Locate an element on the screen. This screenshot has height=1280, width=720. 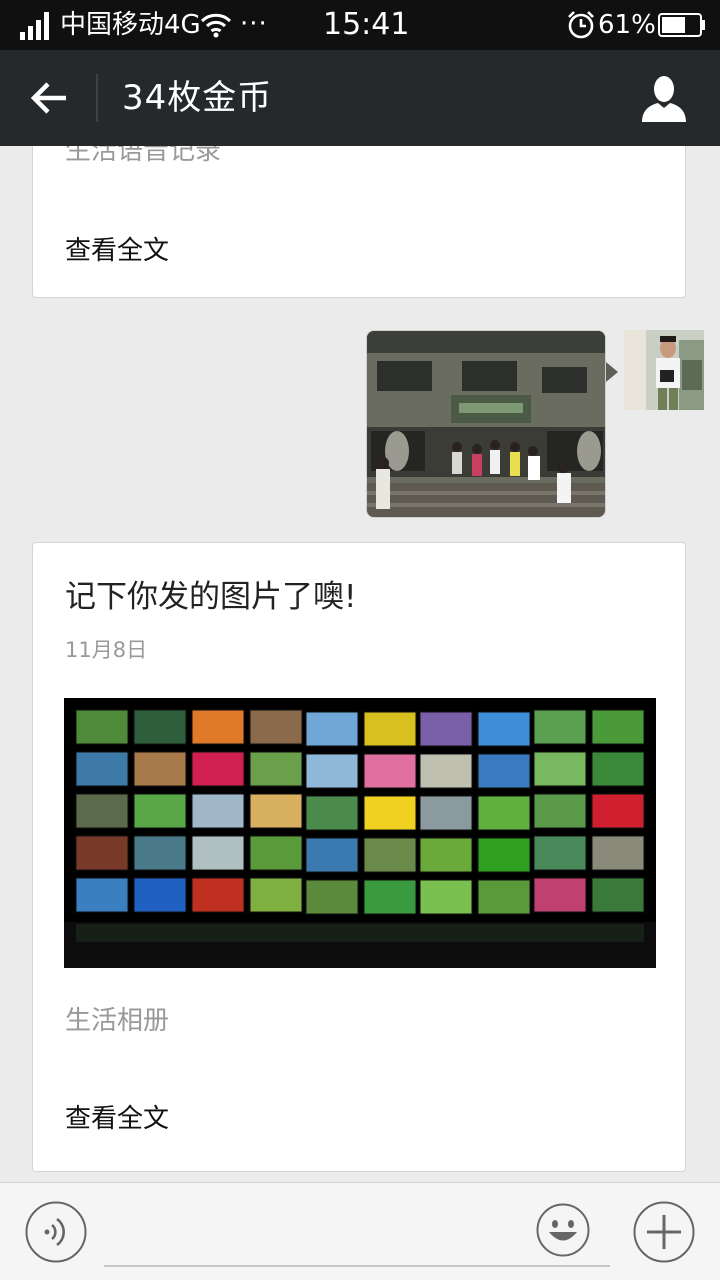
avatar is located at coordinates (664, 370).